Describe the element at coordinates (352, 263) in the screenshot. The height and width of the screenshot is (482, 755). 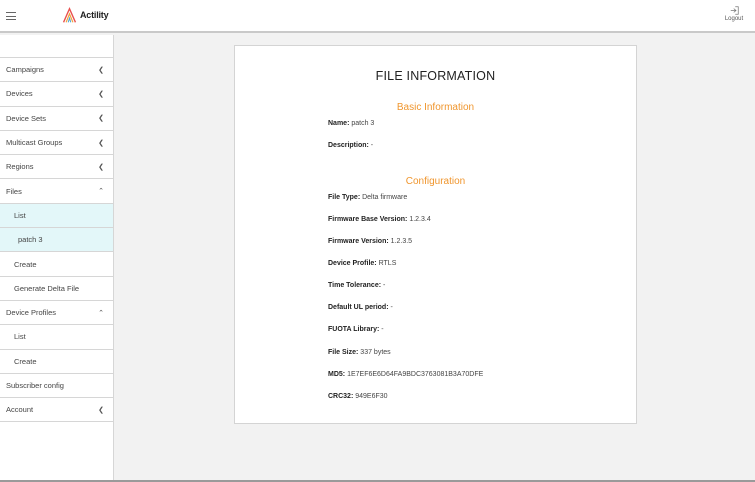
I see `field-label: Device Profile:` at that location.